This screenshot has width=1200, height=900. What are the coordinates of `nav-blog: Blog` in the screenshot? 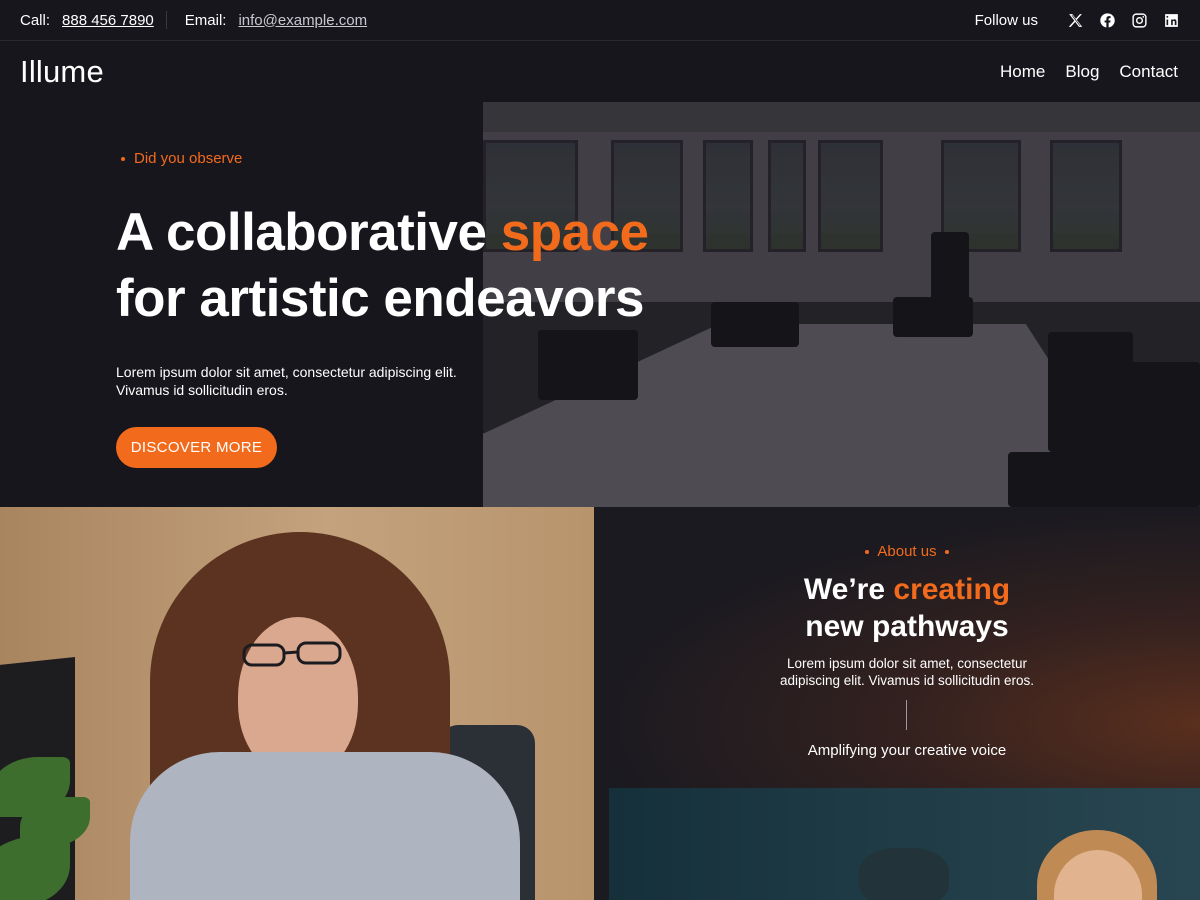 It's located at (1082, 72).